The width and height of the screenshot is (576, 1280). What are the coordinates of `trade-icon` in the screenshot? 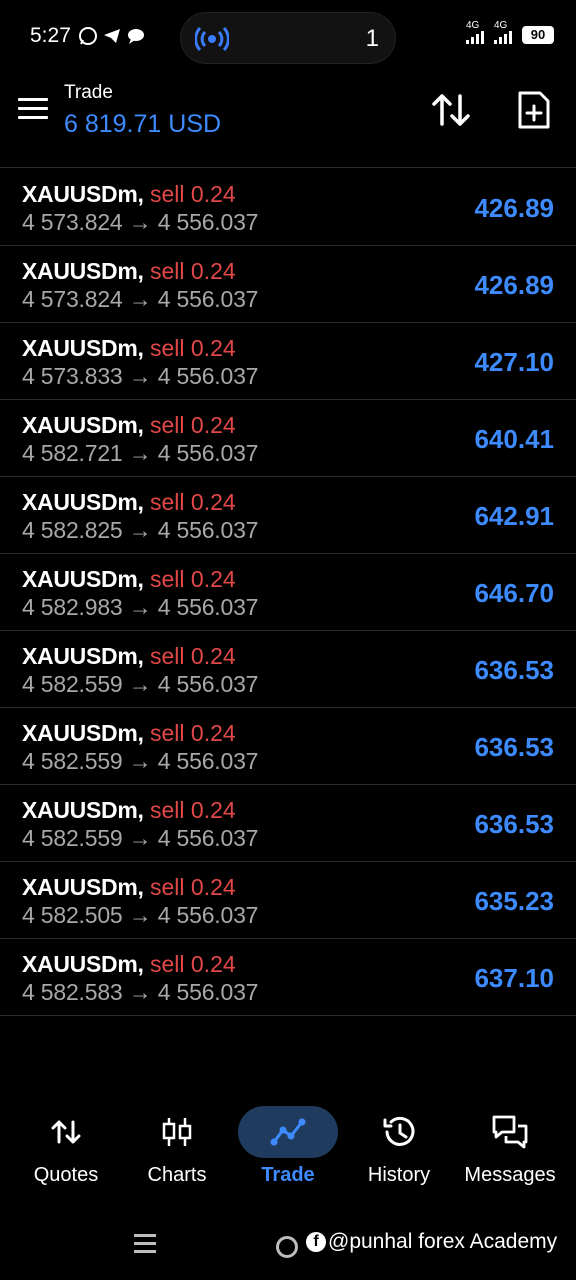 It's located at (288, 1132).